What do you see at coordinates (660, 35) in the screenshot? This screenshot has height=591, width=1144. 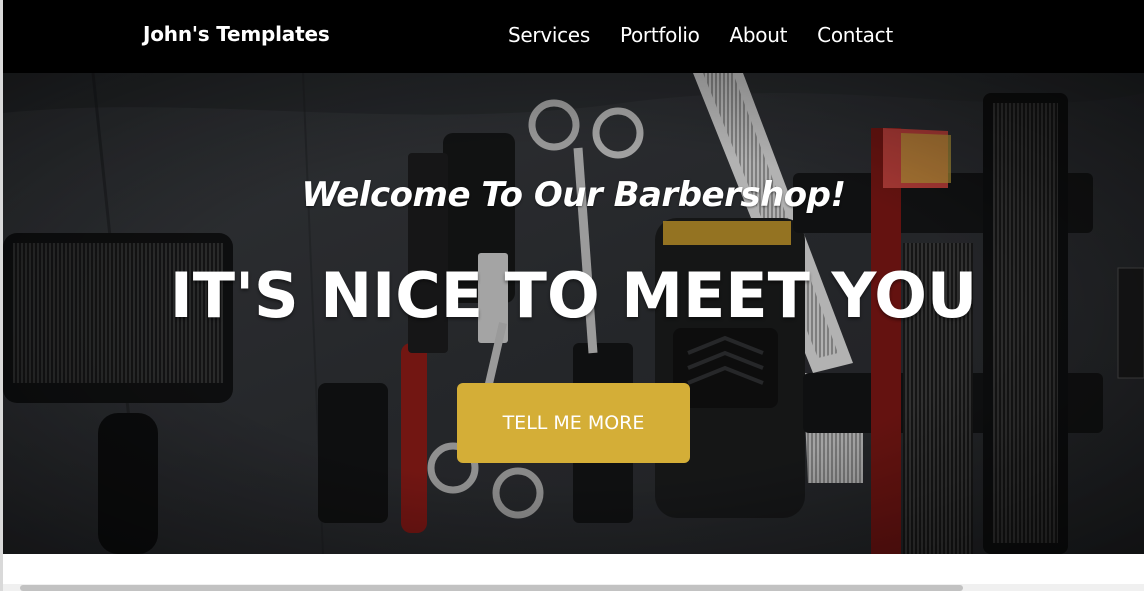 I see `nav-link-portfolio: Portfolio` at bounding box center [660, 35].